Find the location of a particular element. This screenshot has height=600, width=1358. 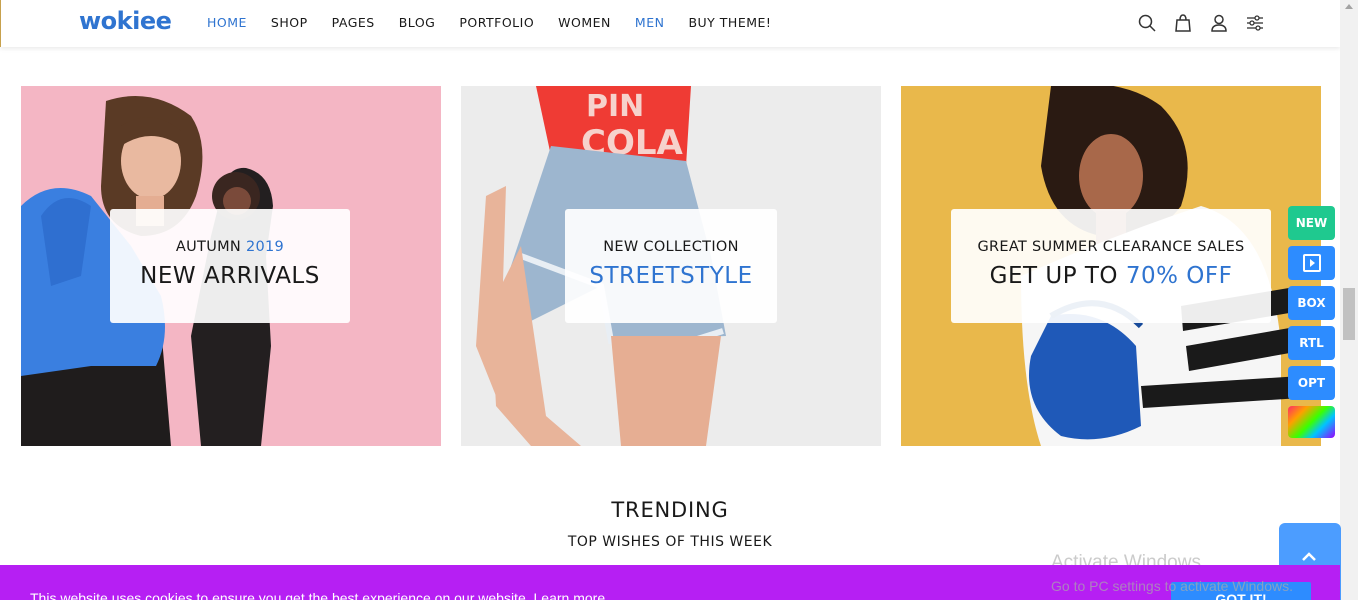

nav-item-home: HOME is located at coordinates (227, 22).